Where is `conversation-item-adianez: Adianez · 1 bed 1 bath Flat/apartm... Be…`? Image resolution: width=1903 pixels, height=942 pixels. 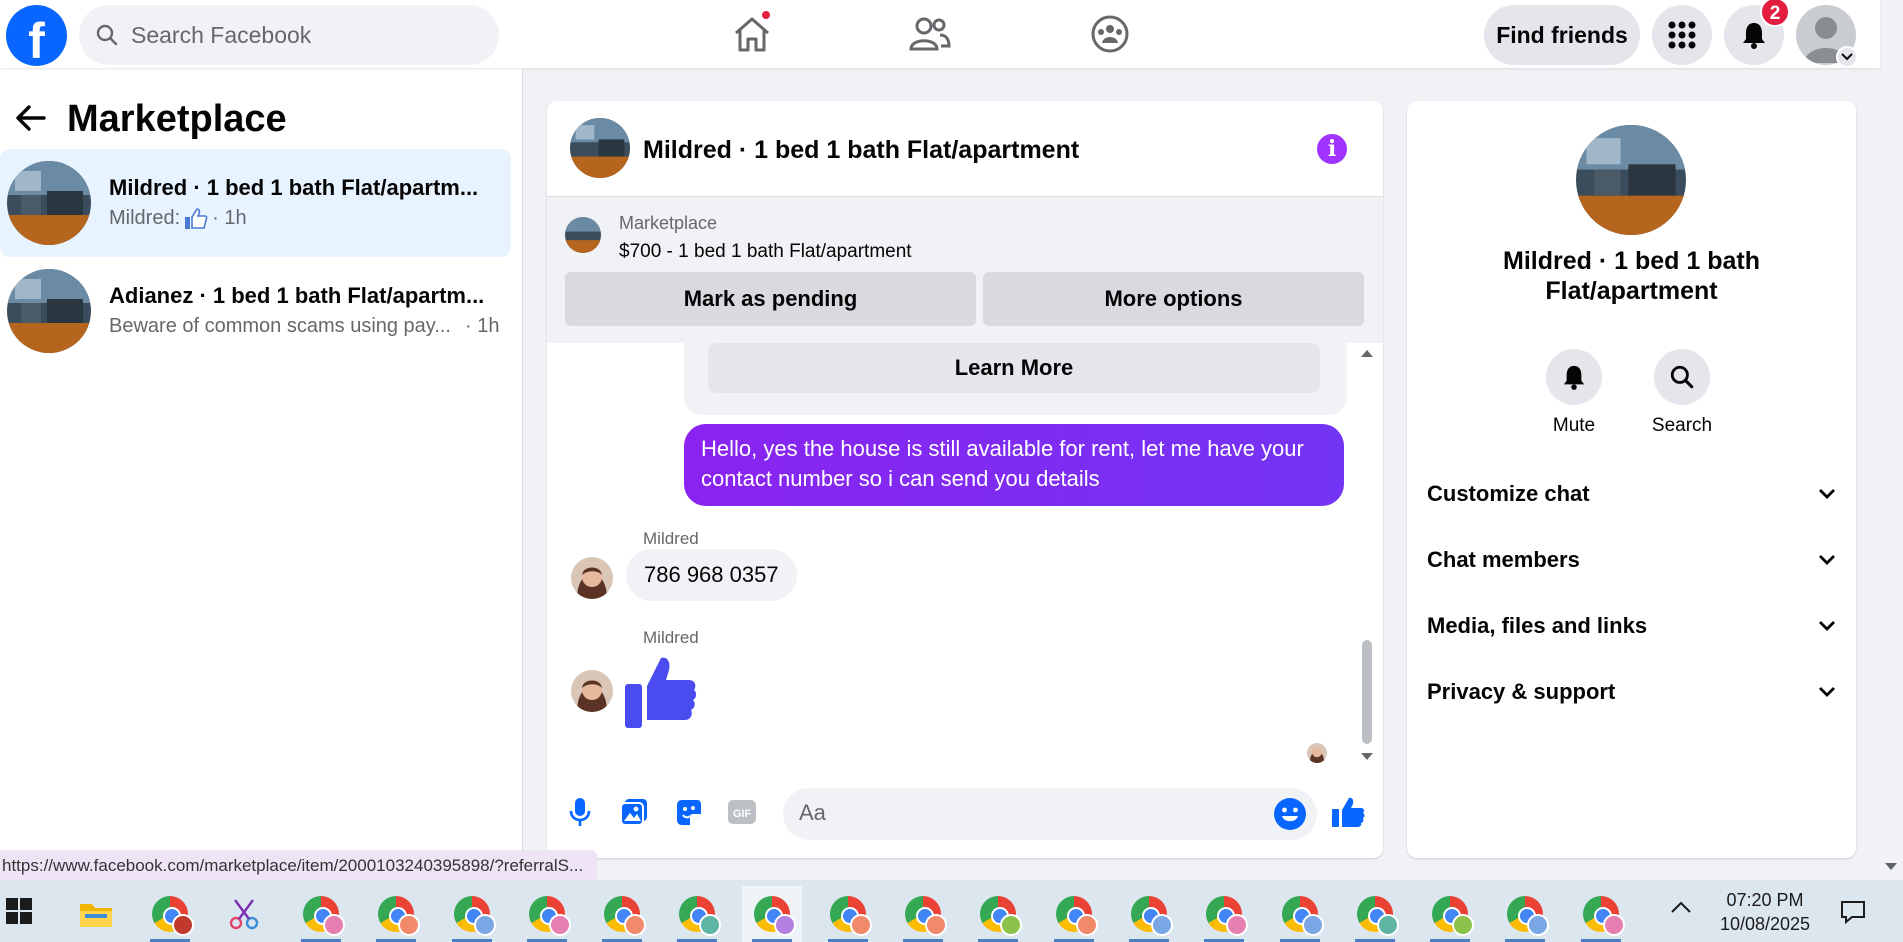 conversation-item-adianez: Adianez · 1 bed 1 bath Flat/apartm... Be… is located at coordinates (255, 311).